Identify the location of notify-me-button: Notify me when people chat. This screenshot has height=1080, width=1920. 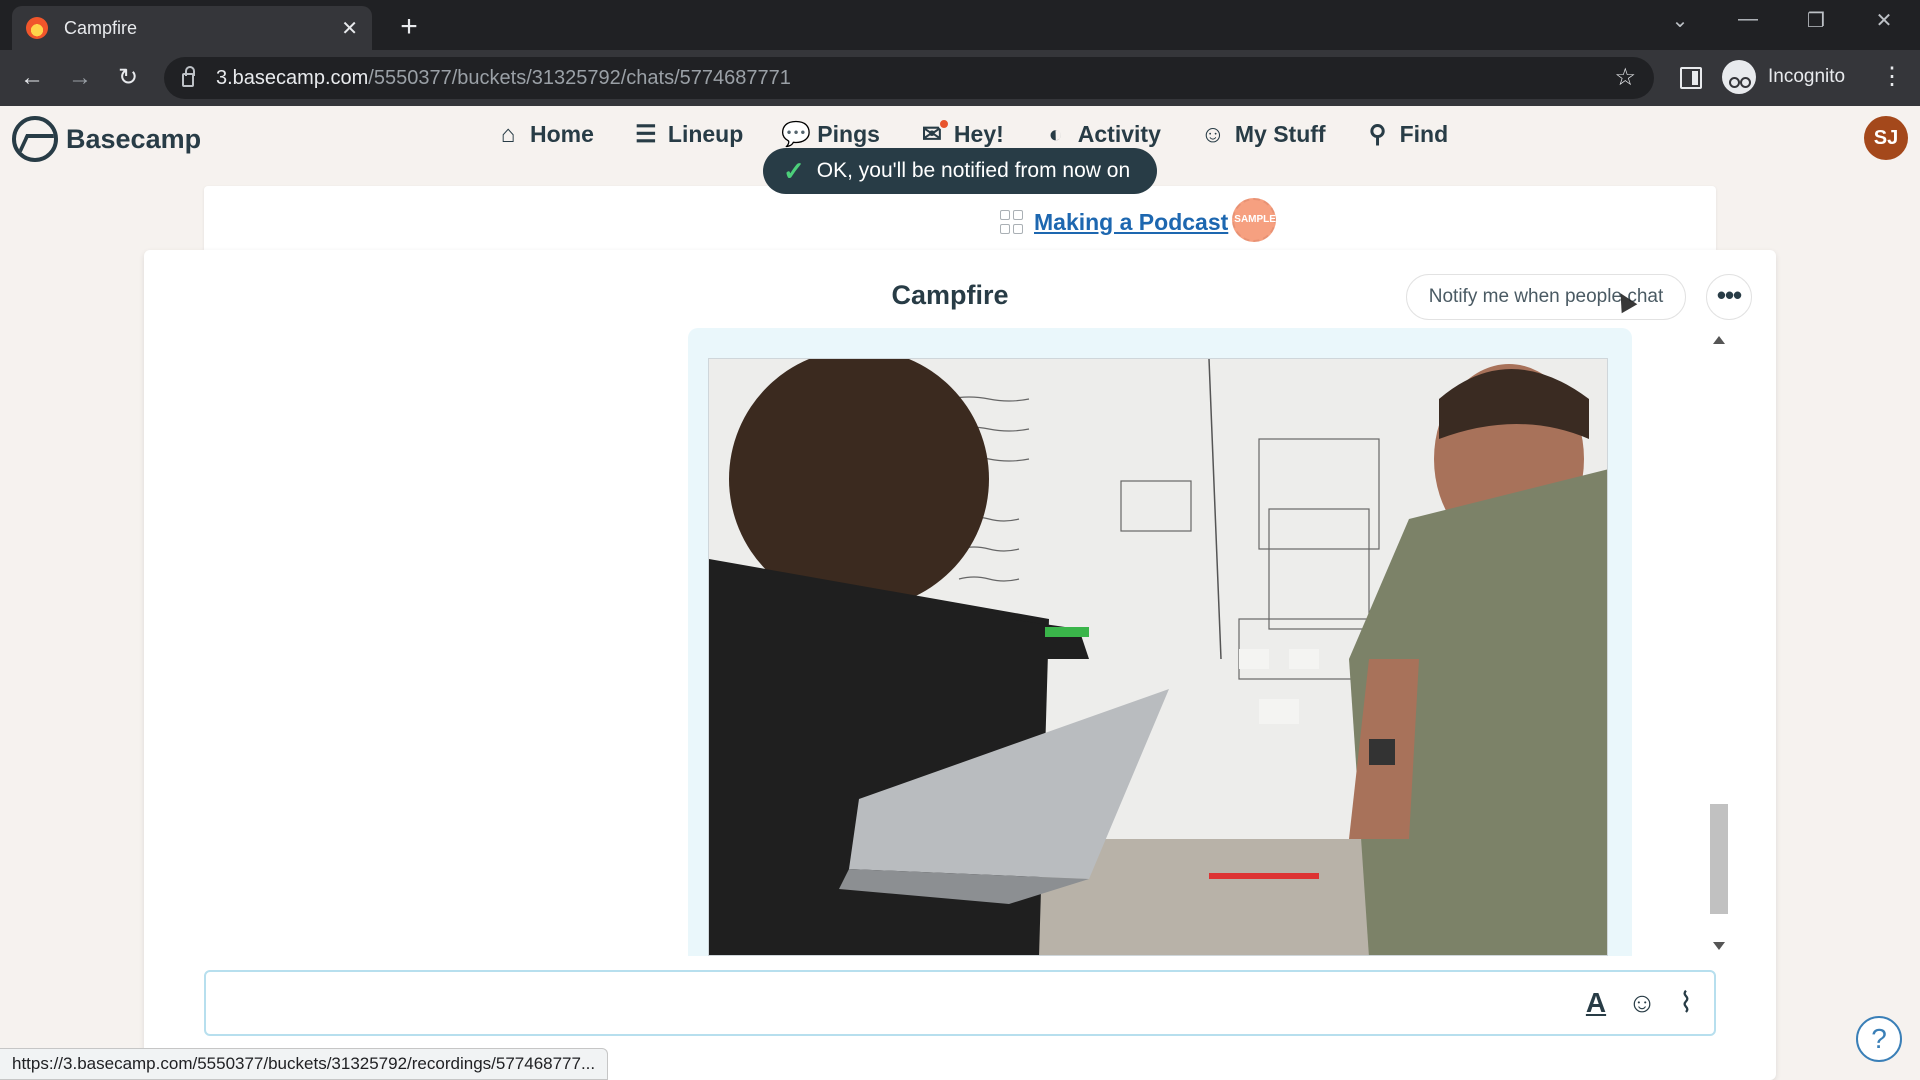
(1546, 297).